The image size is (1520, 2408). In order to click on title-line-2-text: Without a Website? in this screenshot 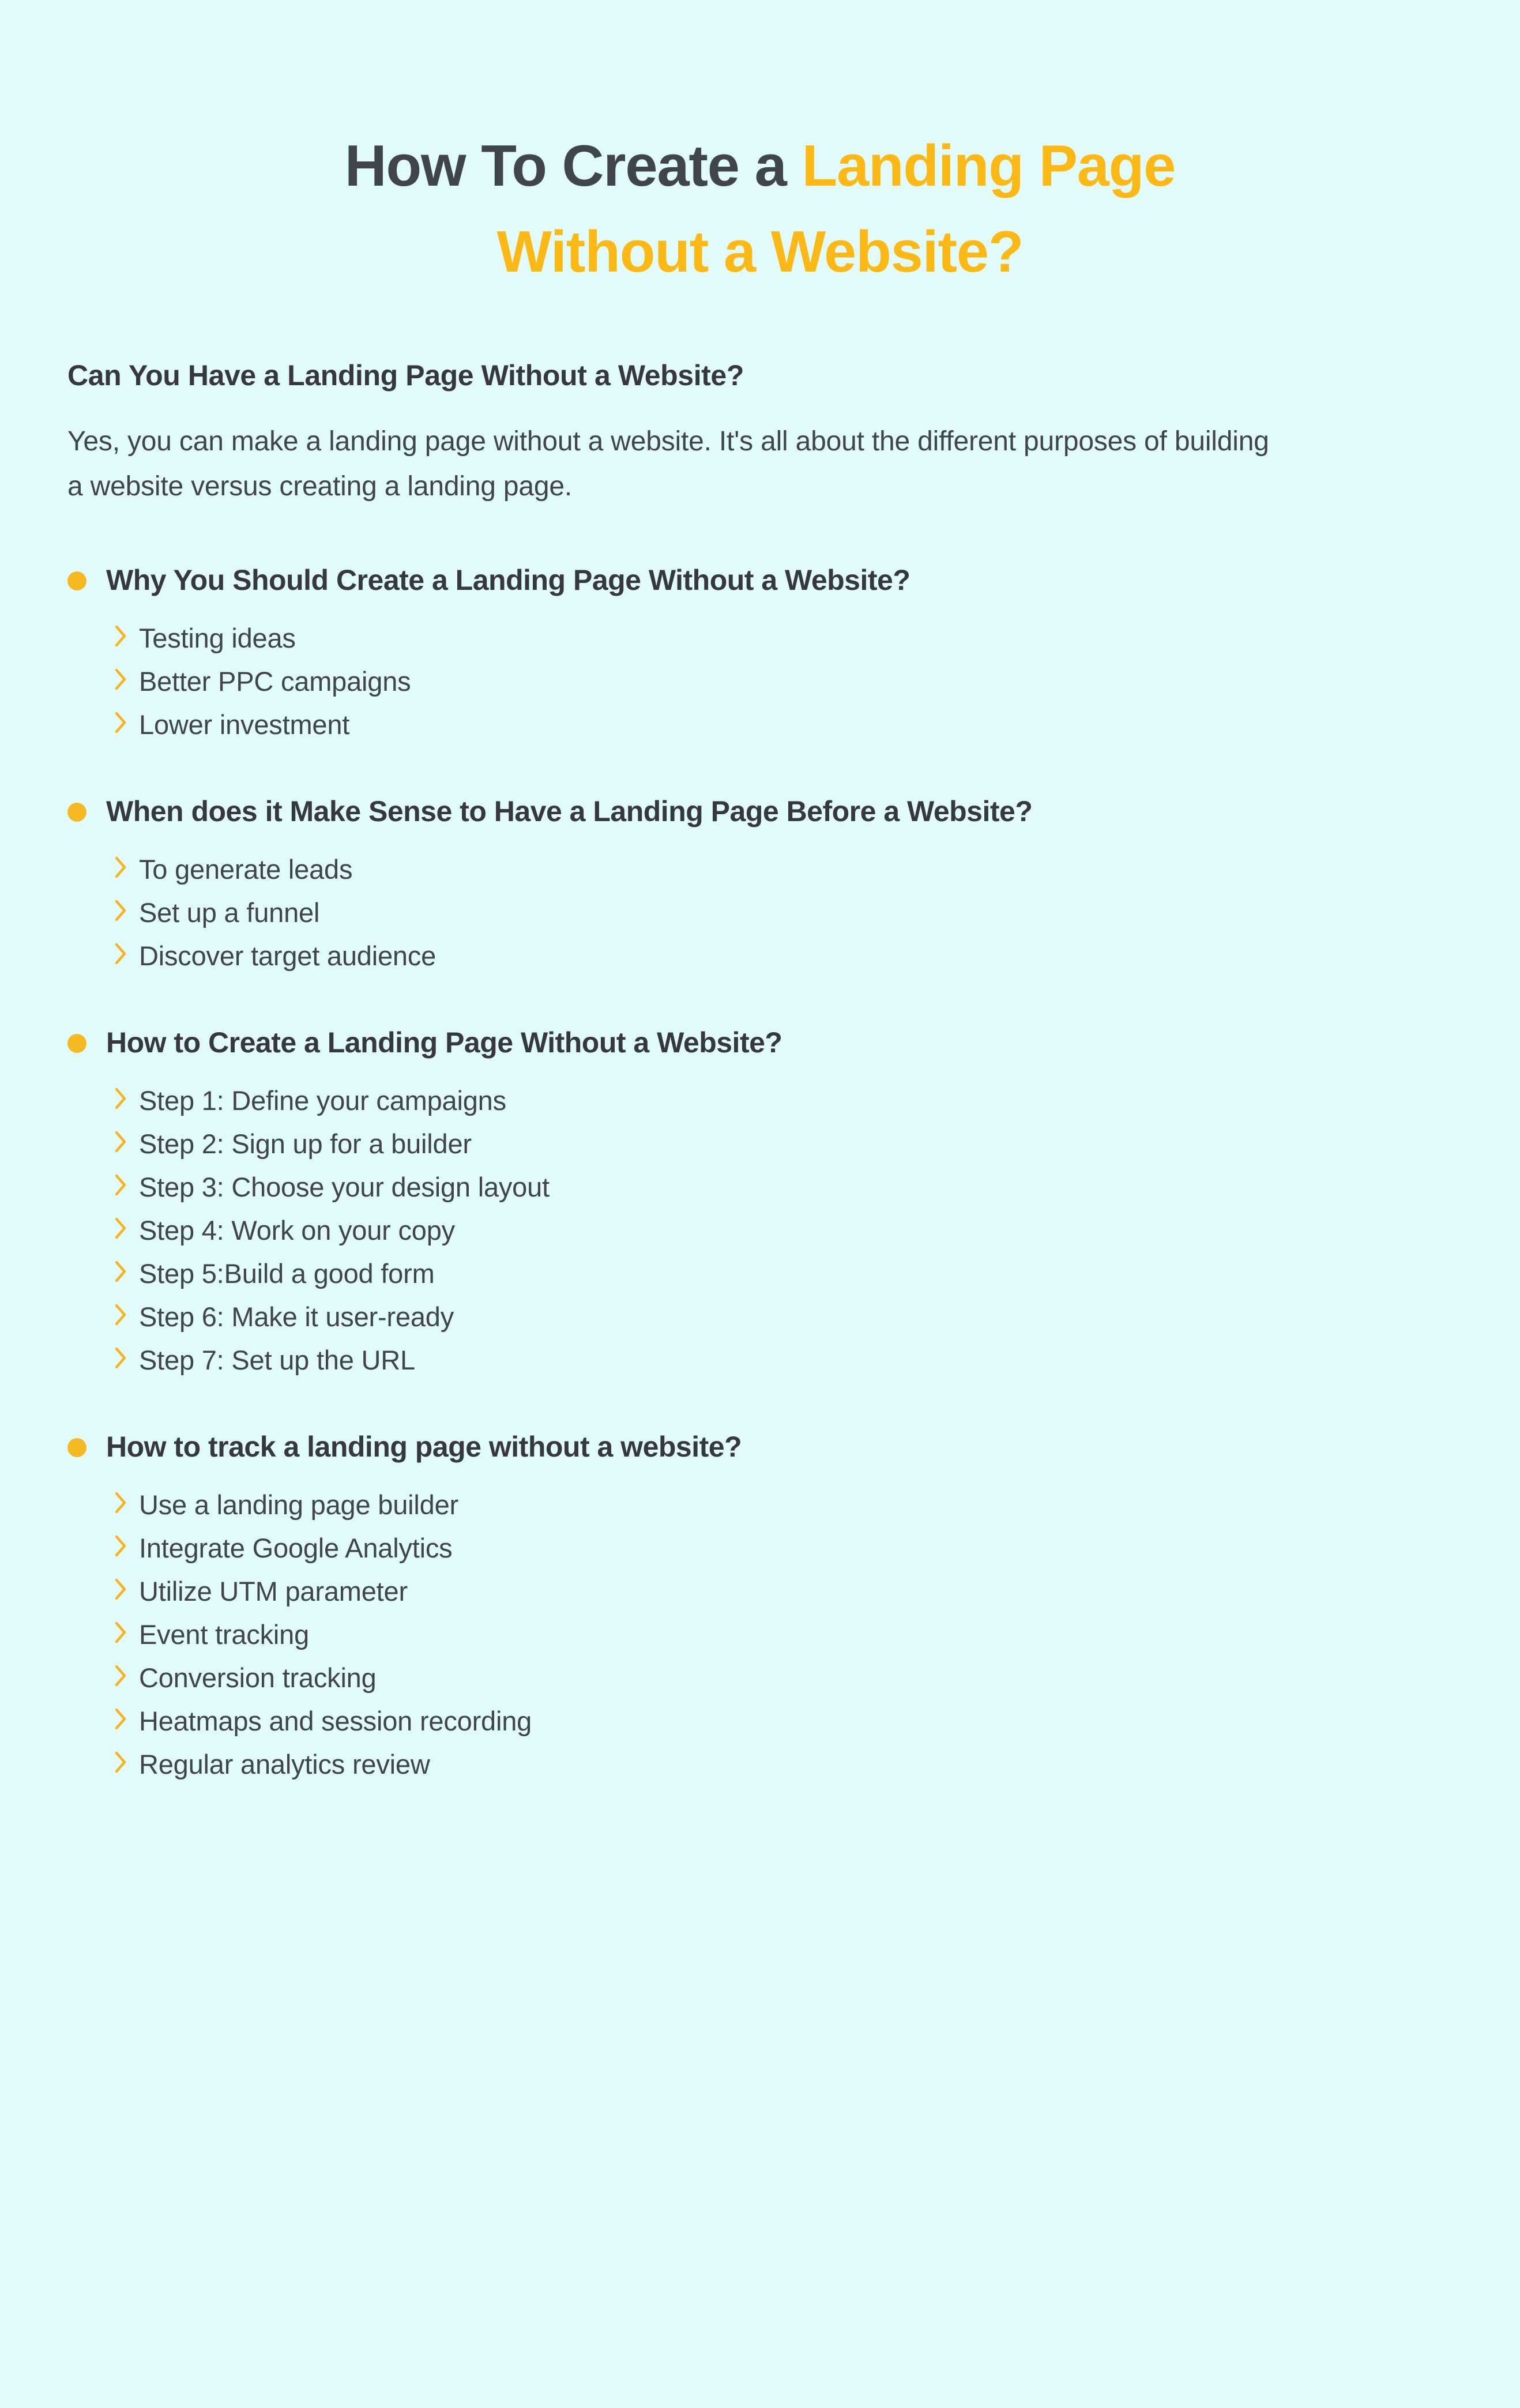, I will do `click(760, 252)`.